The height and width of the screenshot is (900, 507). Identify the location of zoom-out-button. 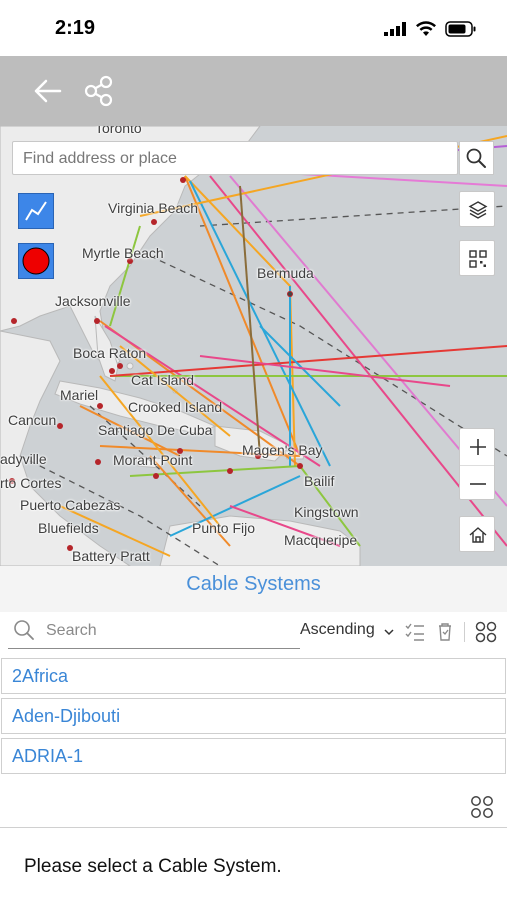
(477, 483).